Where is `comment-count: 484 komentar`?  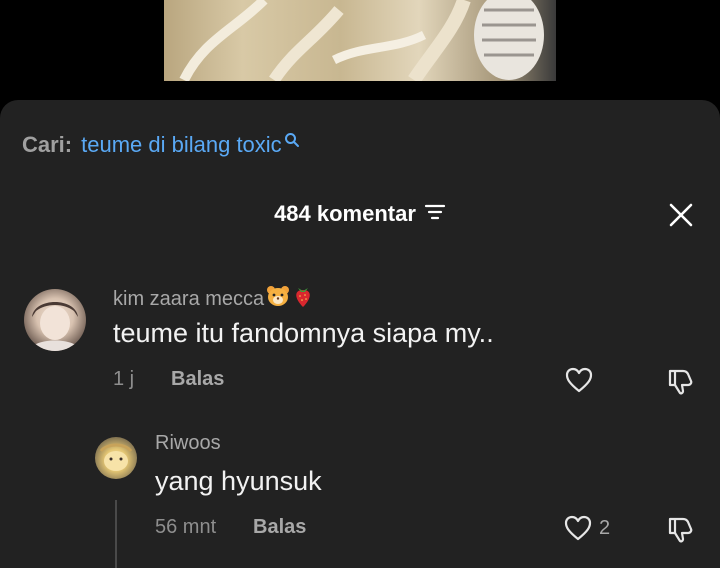 comment-count: 484 komentar is located at coordinates (345, 213).